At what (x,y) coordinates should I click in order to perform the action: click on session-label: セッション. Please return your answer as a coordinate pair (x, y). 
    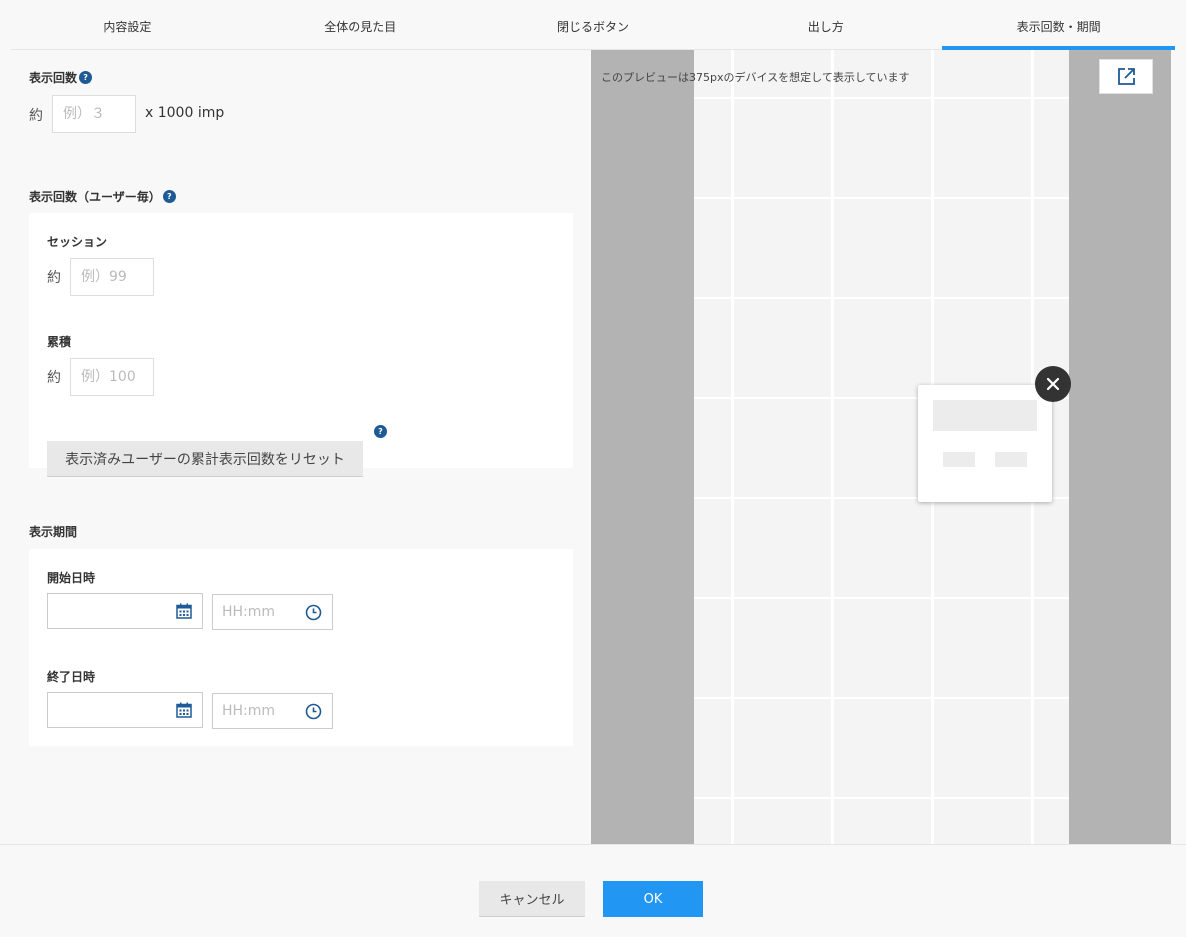
    Looking at the image, I should click on (77, 242).